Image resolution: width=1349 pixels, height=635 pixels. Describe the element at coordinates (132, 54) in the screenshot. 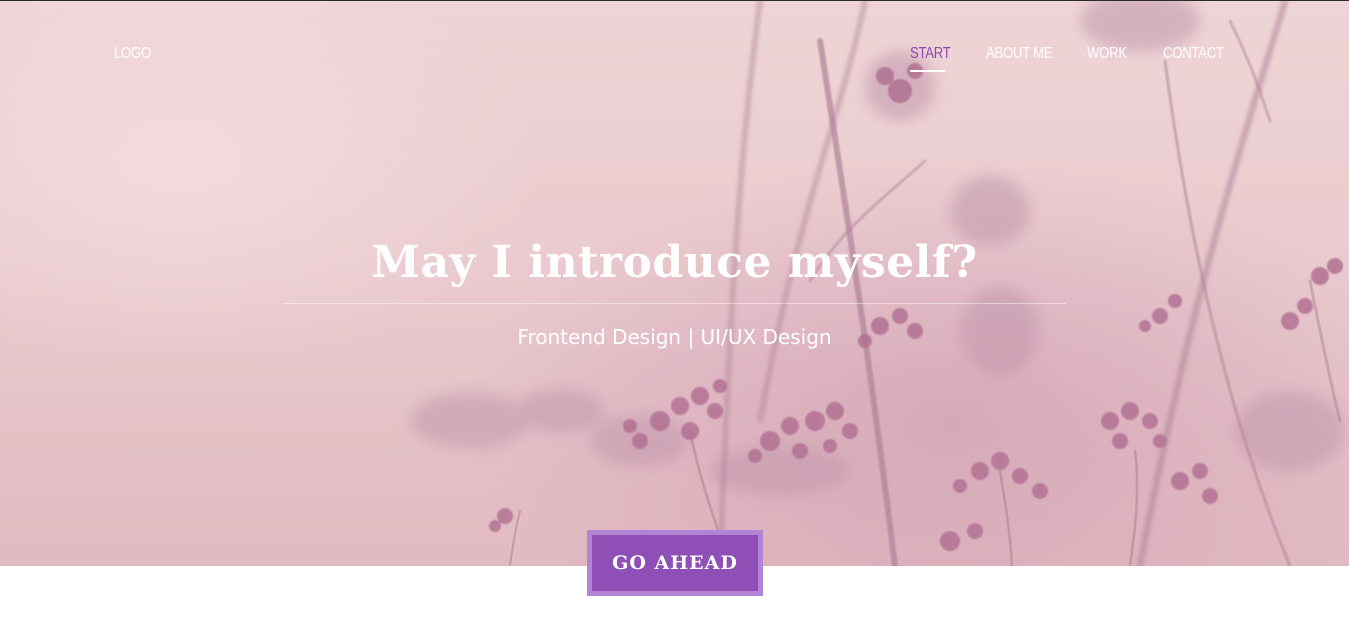

I see `site-logo: LOGO` at that location.